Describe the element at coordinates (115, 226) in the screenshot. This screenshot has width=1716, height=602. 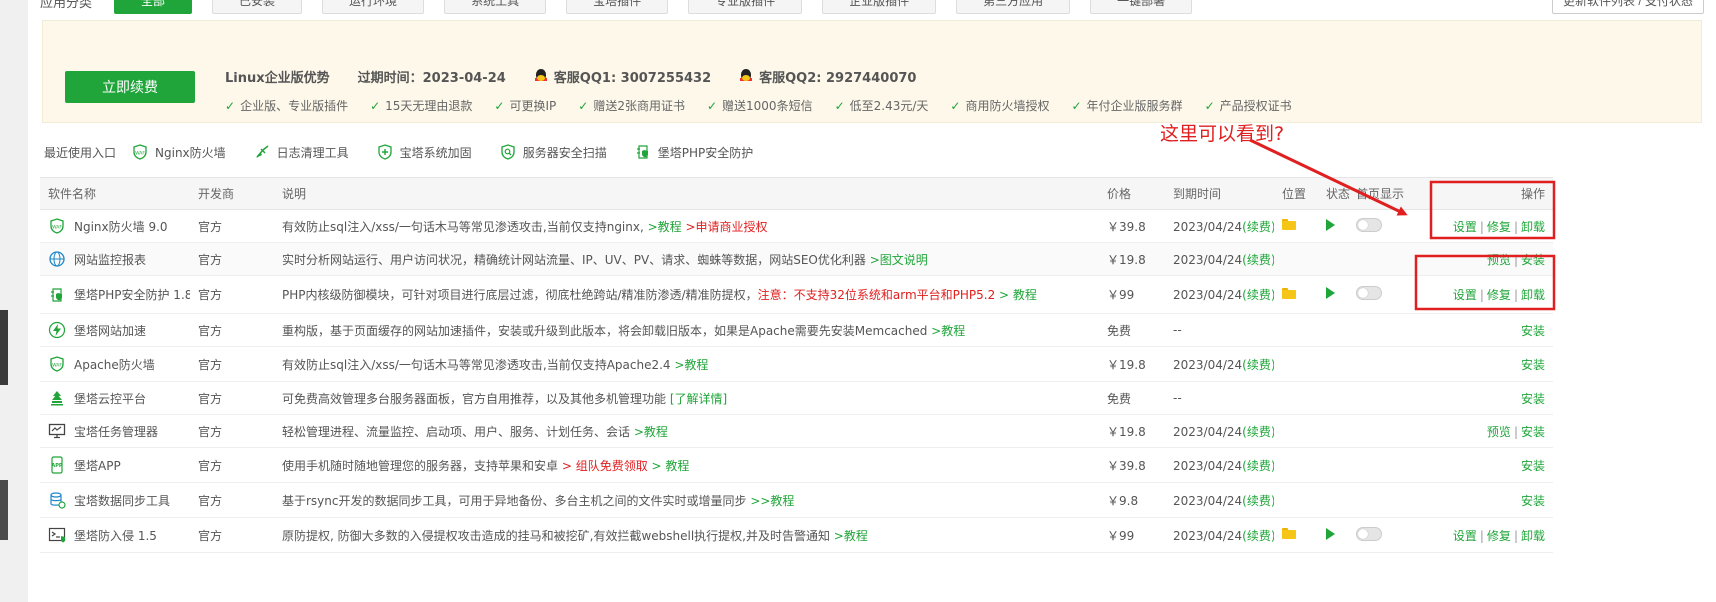
I see `cell-name: WAF Nginx防火墙 9.0` at that location.